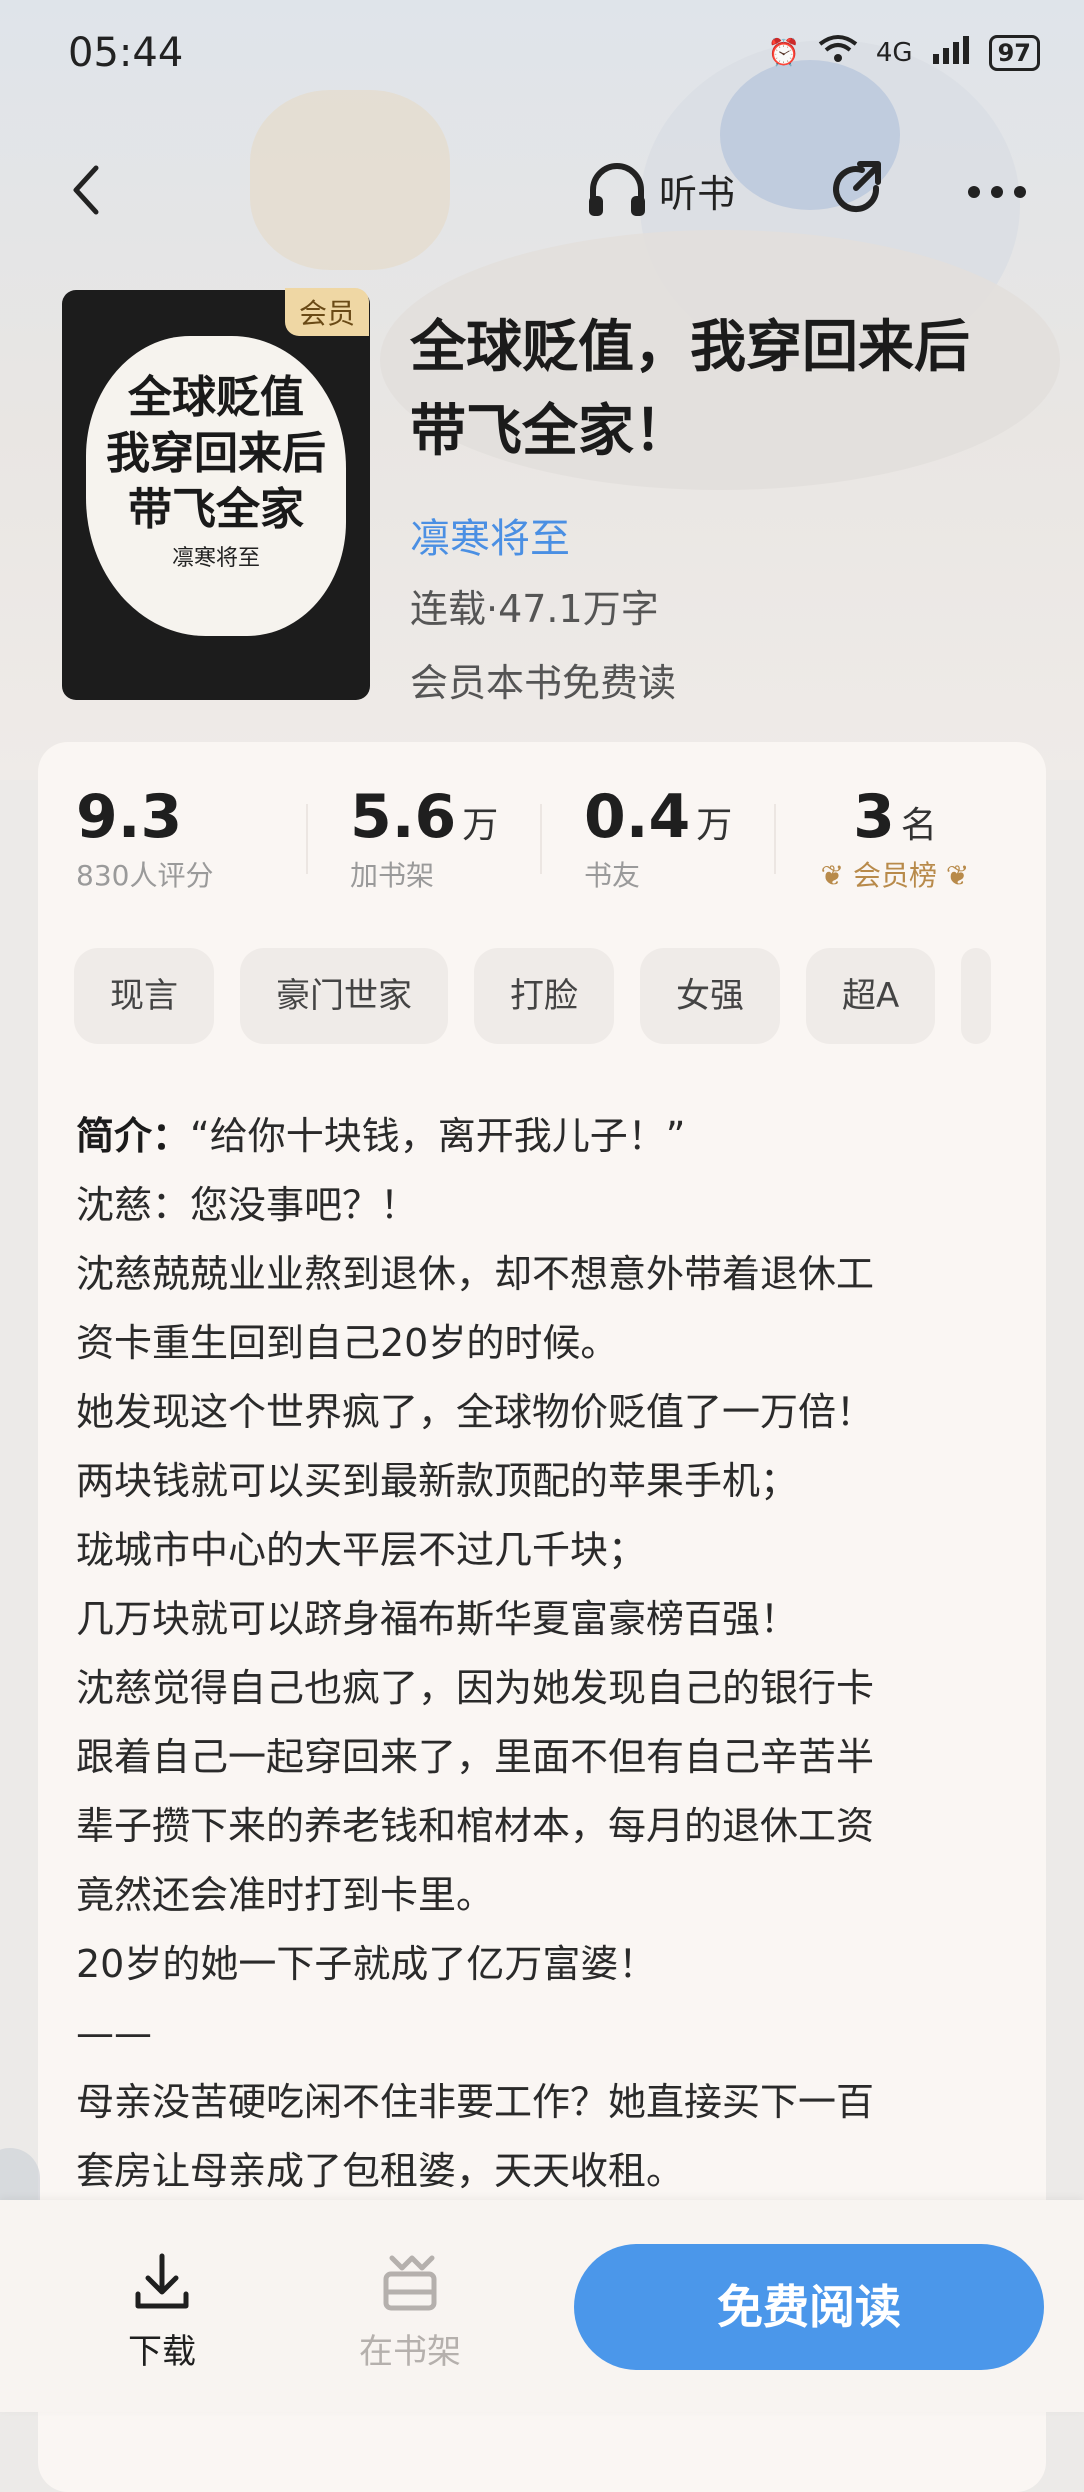  Describe the element at coordinates (637, 817) in the screenshot. I see `stat-value: 0.4` at that location.